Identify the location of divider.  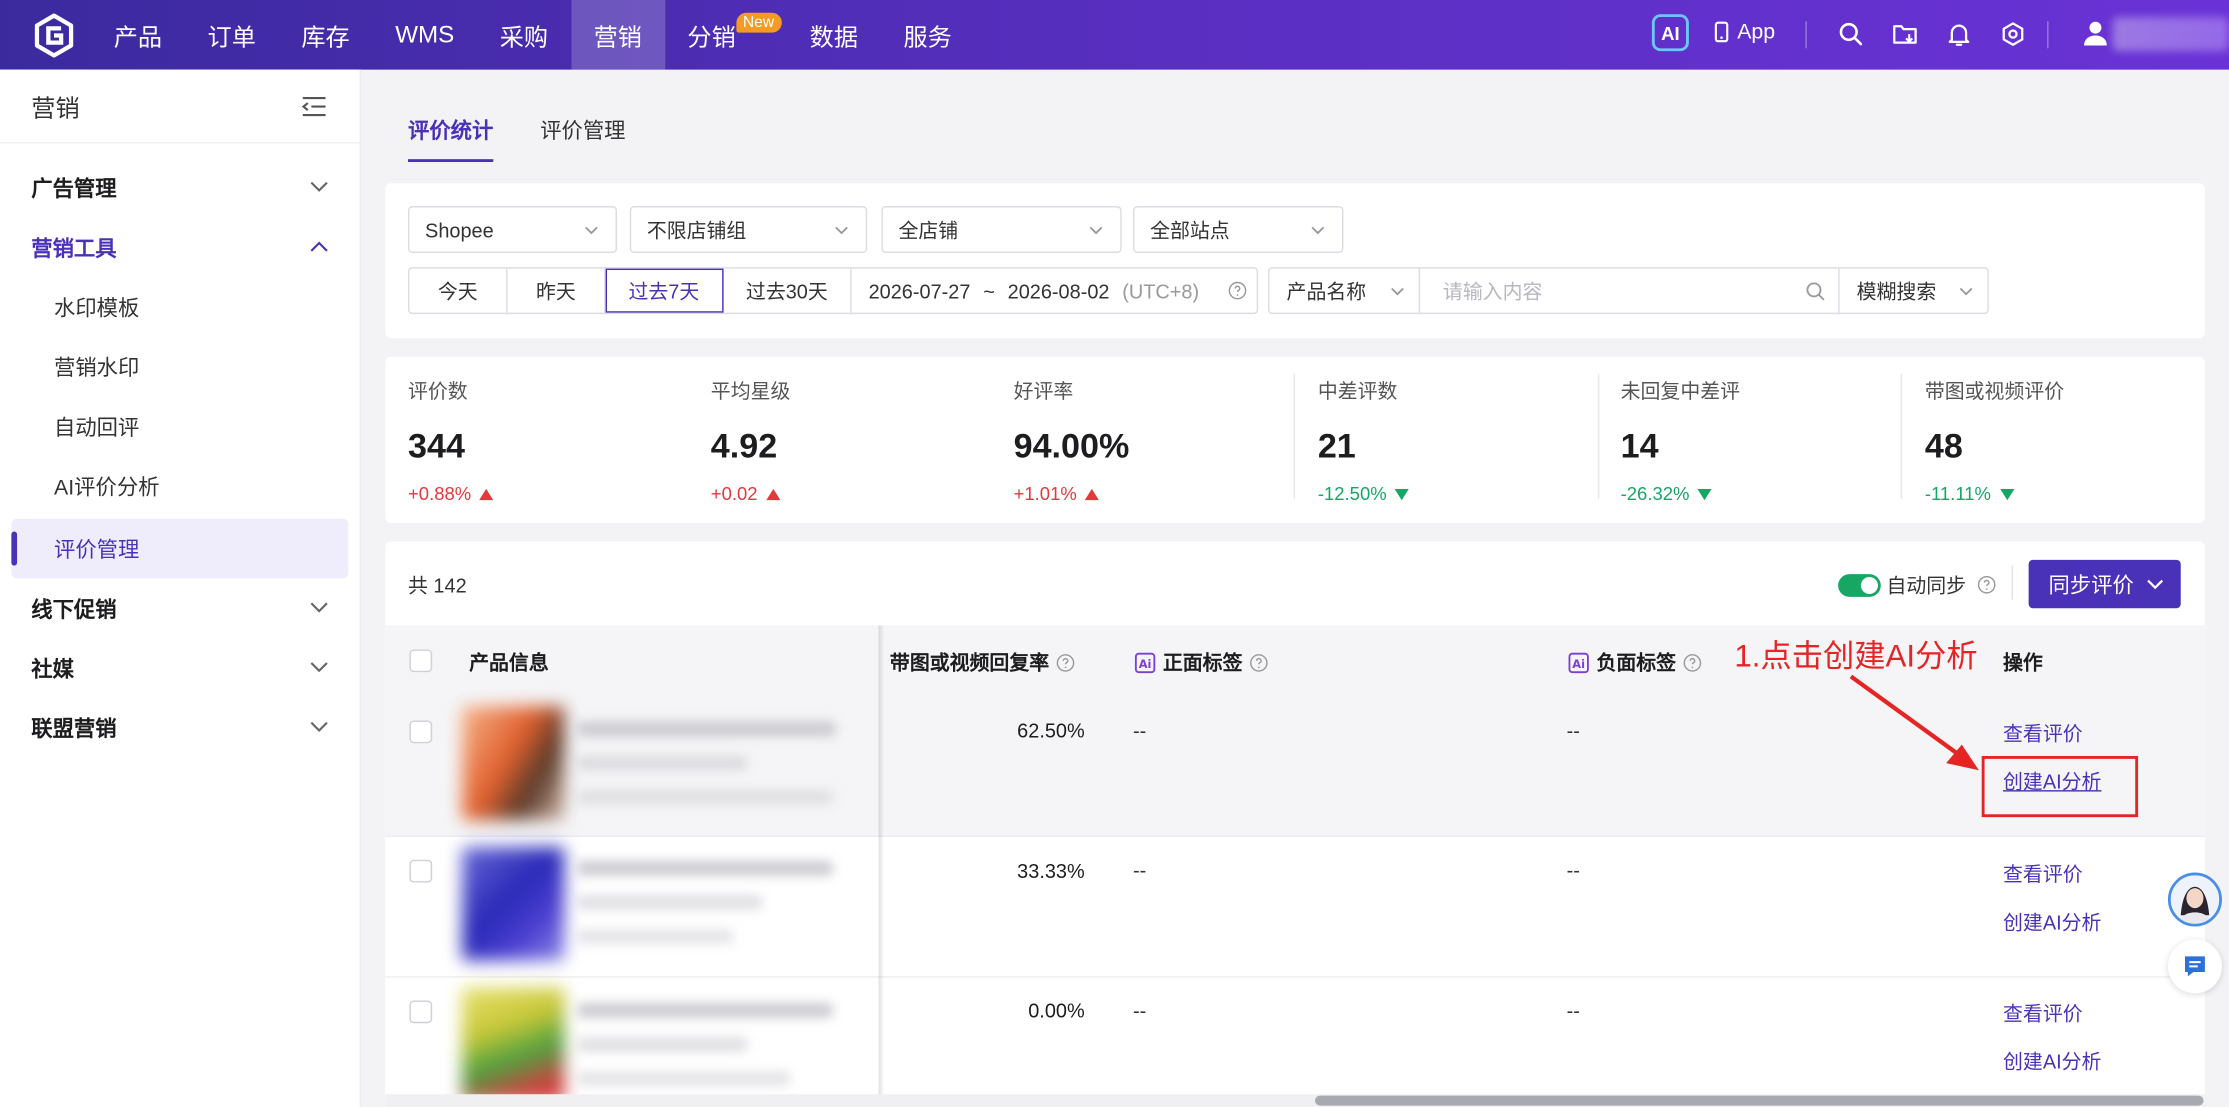
(1806, 35).